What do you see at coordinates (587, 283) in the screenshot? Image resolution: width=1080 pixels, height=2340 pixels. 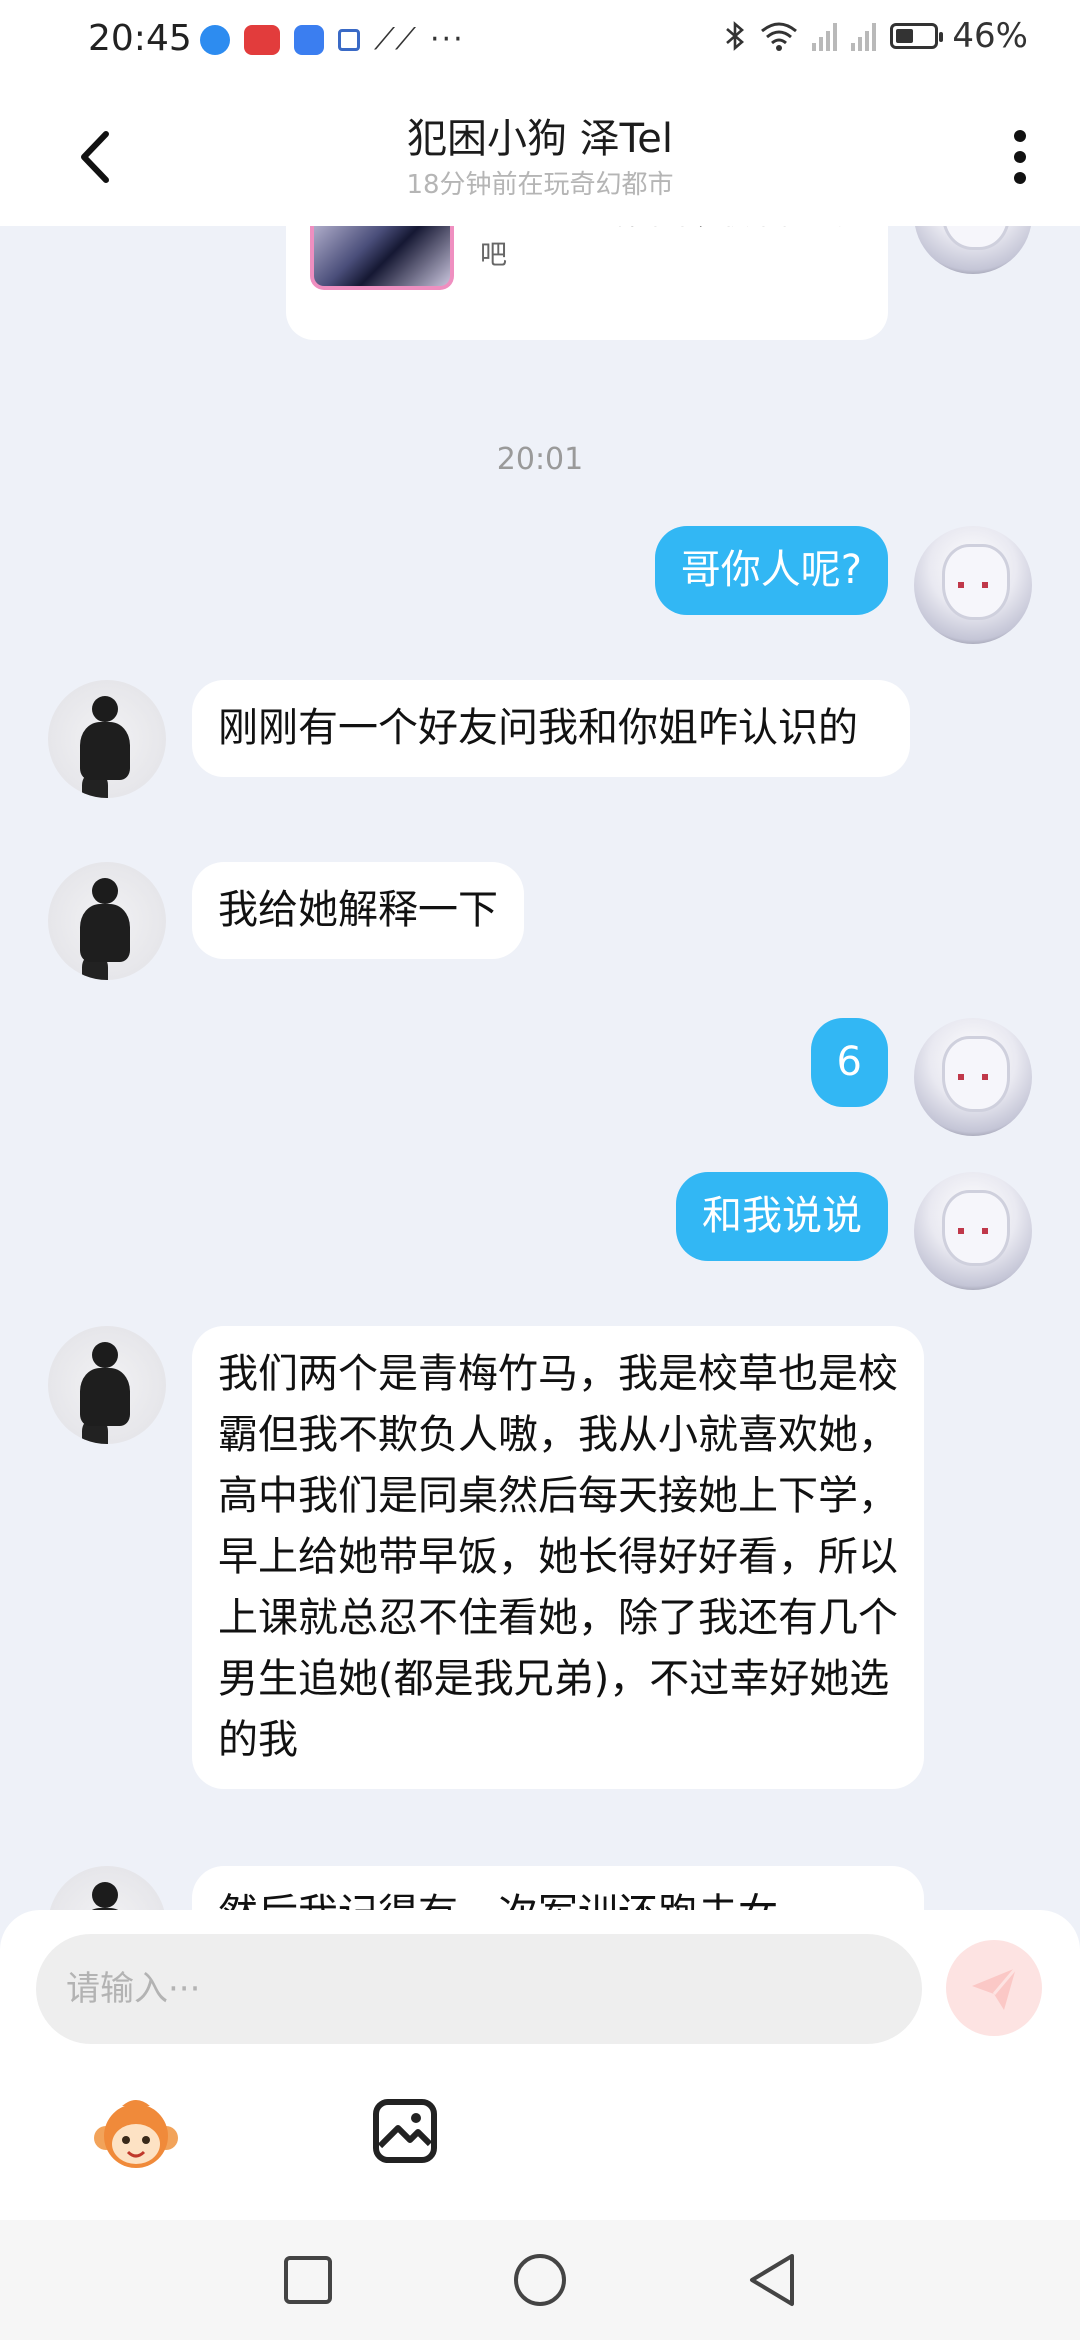 I see `game-invite-card: 我正在奇幻都市中，快来和我玩吧` at bounding box center [587, 283].